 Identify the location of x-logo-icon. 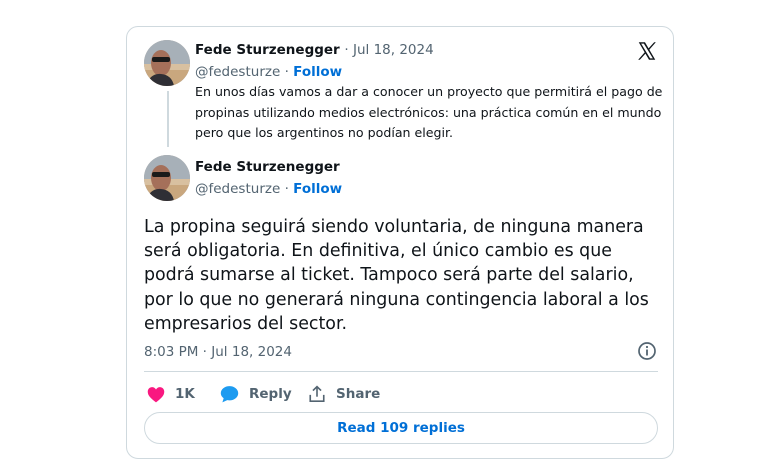
(647, 51).